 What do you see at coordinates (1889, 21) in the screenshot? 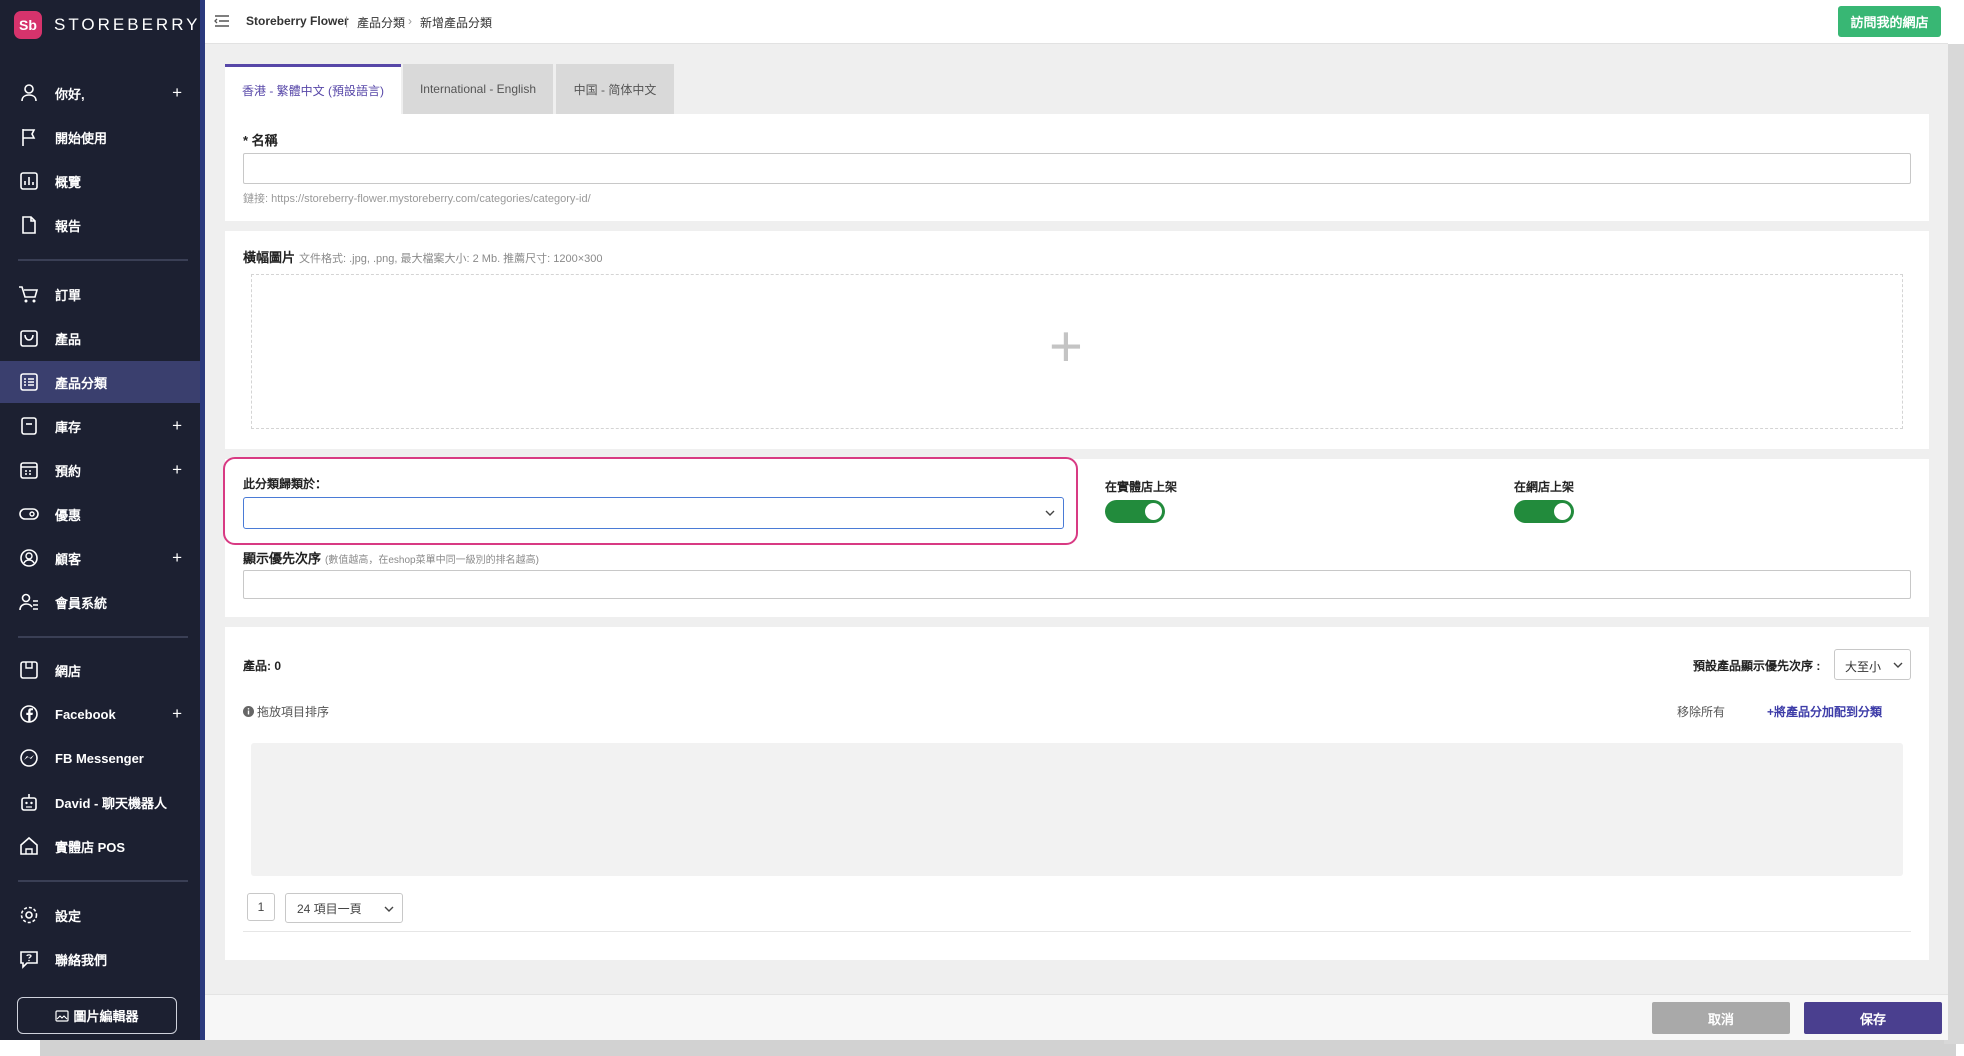
I see `visit-store-button: 訪問我的網店` at bounding box center [1889, 21].